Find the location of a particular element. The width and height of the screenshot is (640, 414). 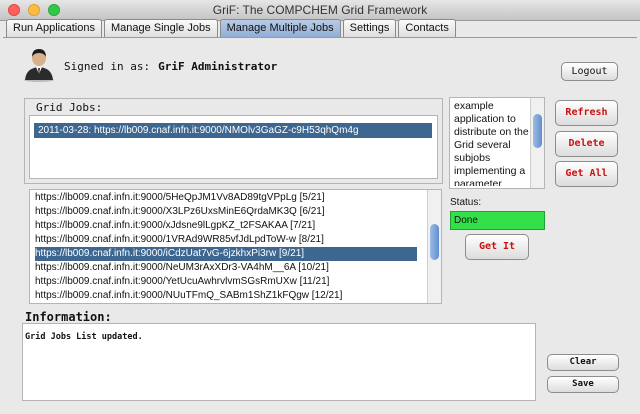

information-label: Information: is located at coordinates (68, 317).